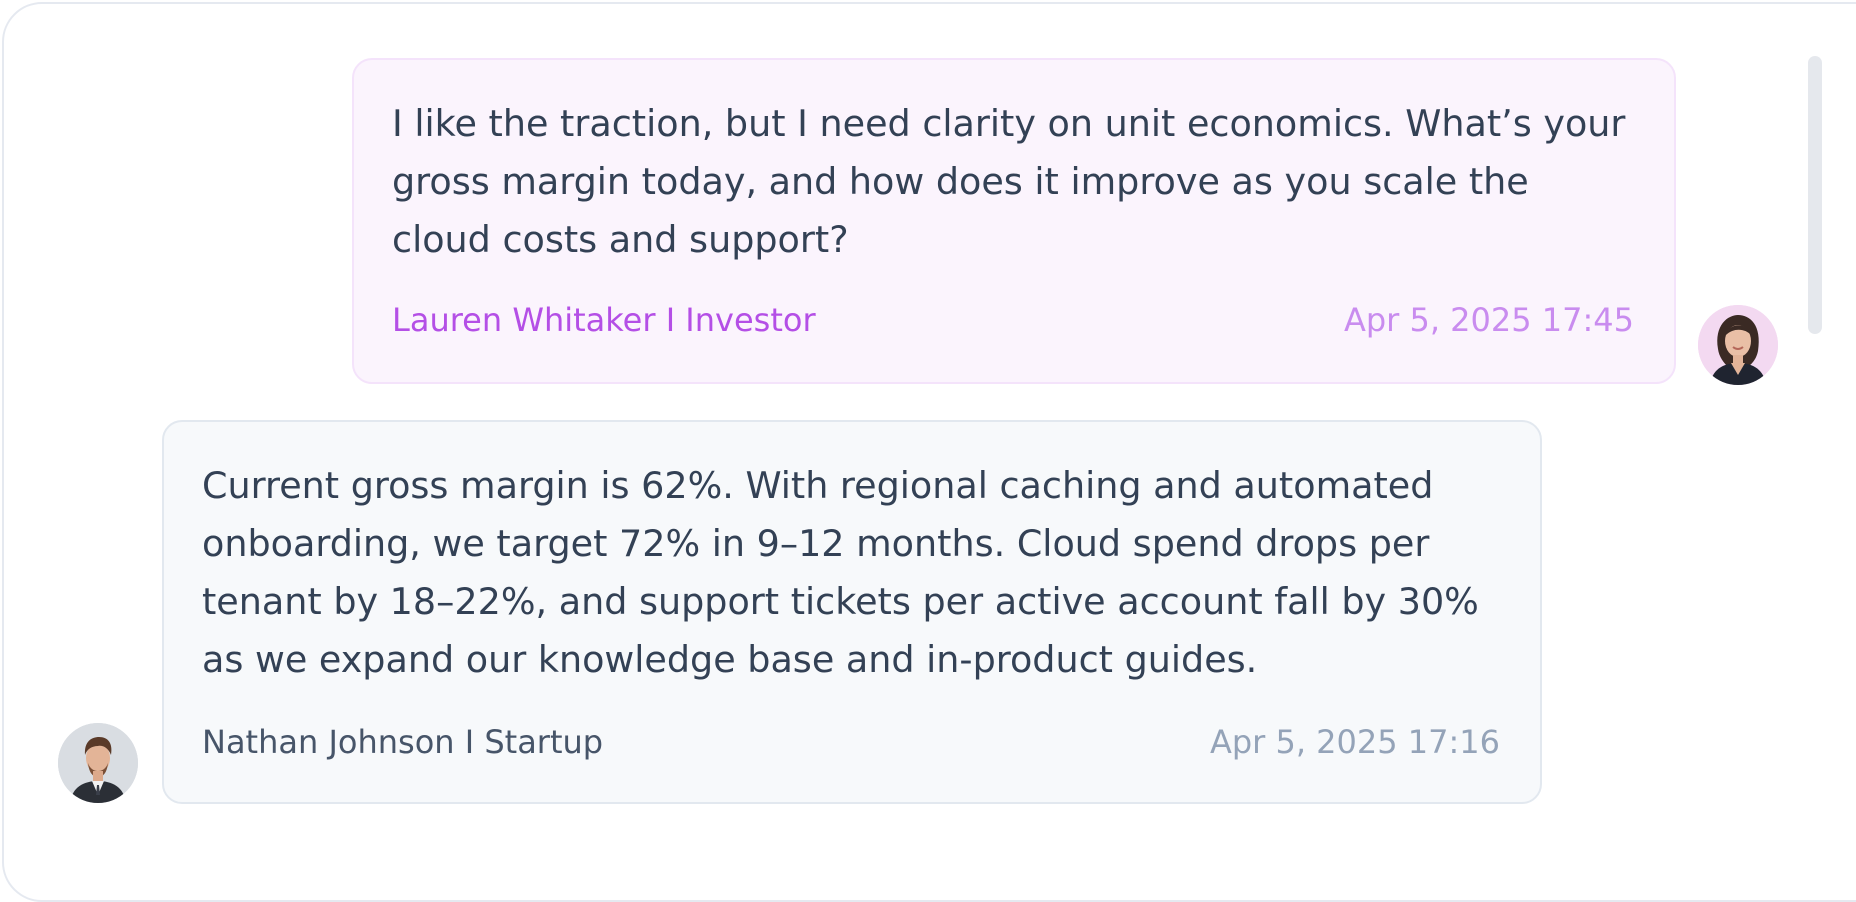  What do you see at coordinates (403, 742) in the screenshot?
I see `message-author: Nathan Johnson I Startup` at bounding box center [403, 742].